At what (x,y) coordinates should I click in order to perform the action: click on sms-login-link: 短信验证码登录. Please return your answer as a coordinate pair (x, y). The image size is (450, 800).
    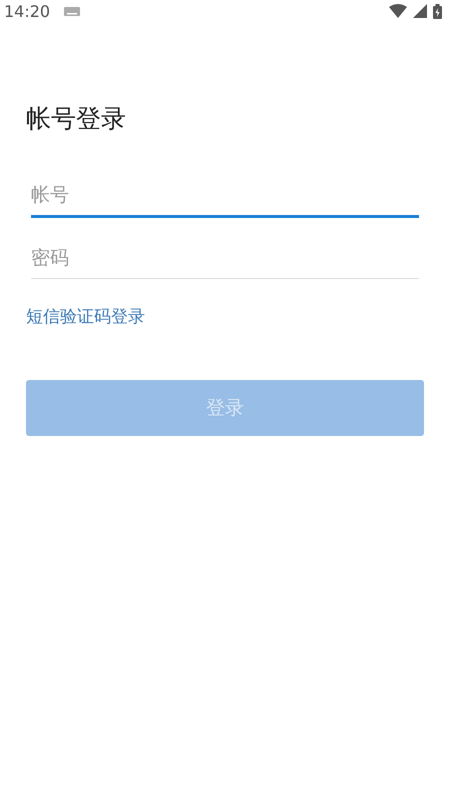
    Looking at the image, I should click on (85, 316).